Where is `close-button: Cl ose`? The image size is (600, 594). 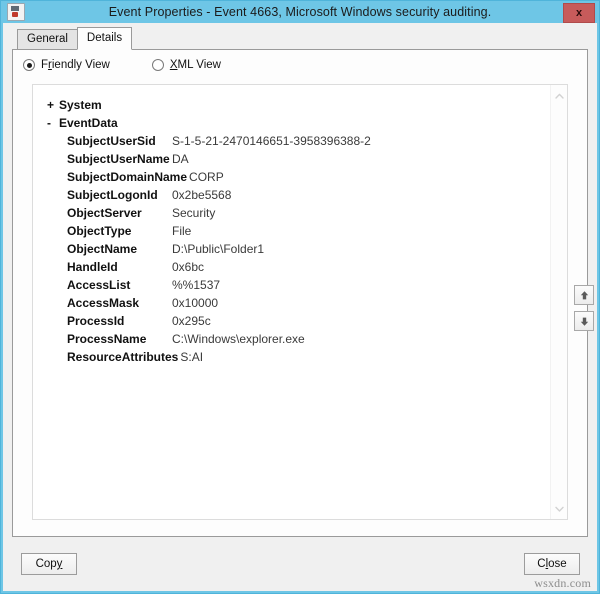
close-button: Cl ose is located at coordinates (552, 564).